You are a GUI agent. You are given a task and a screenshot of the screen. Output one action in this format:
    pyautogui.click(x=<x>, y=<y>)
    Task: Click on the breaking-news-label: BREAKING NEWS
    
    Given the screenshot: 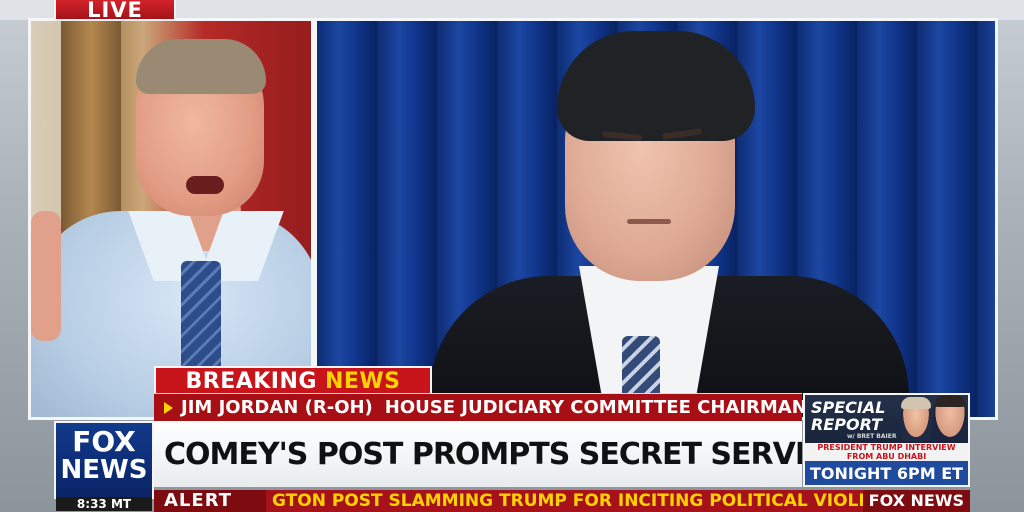 What is the action you would take?
    pyautogui.click(x=293, y=380)
    